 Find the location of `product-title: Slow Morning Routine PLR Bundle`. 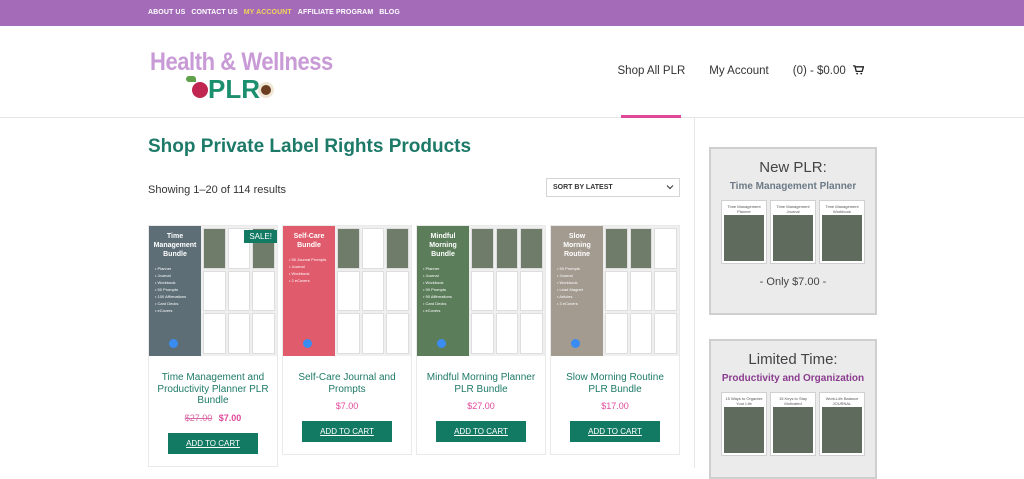

product-title: Slow Morning Routine PLR Bundle is located at coordinates (615, 383).